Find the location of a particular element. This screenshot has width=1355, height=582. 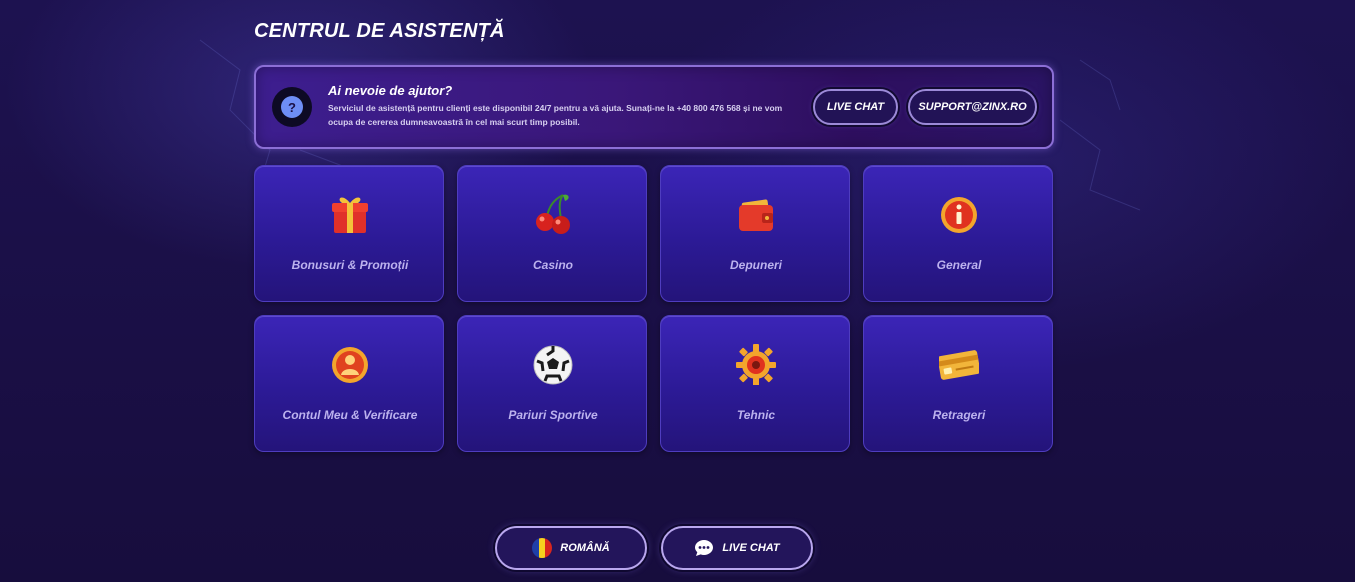

question-icon: ? is located at coordinates (292, 107).